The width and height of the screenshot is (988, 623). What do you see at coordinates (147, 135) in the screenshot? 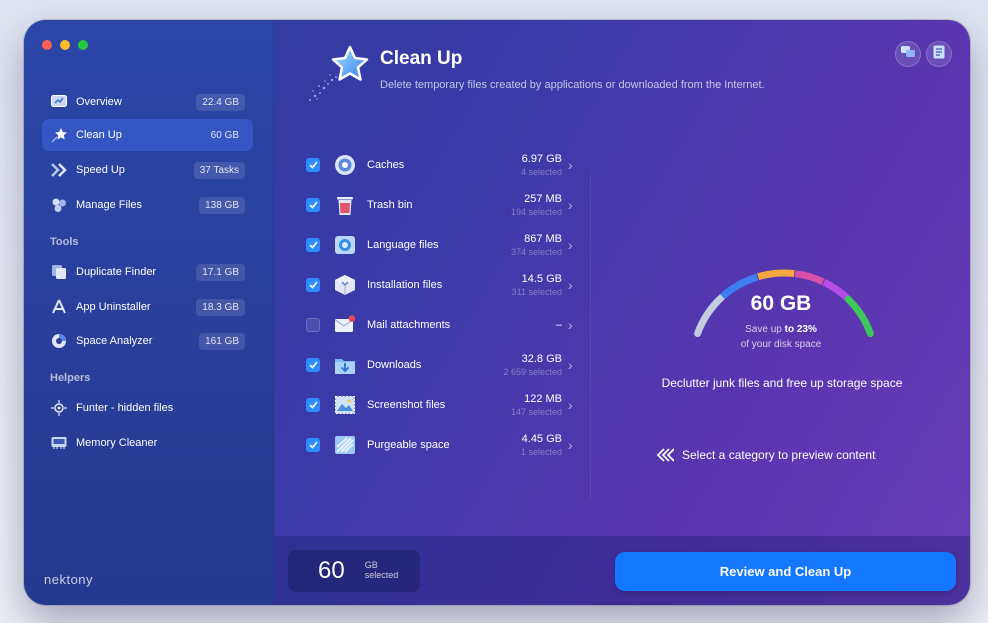
I see `sidebar-item-clean-up: Clean Up 60 GB` at bounding box center [147, 135].